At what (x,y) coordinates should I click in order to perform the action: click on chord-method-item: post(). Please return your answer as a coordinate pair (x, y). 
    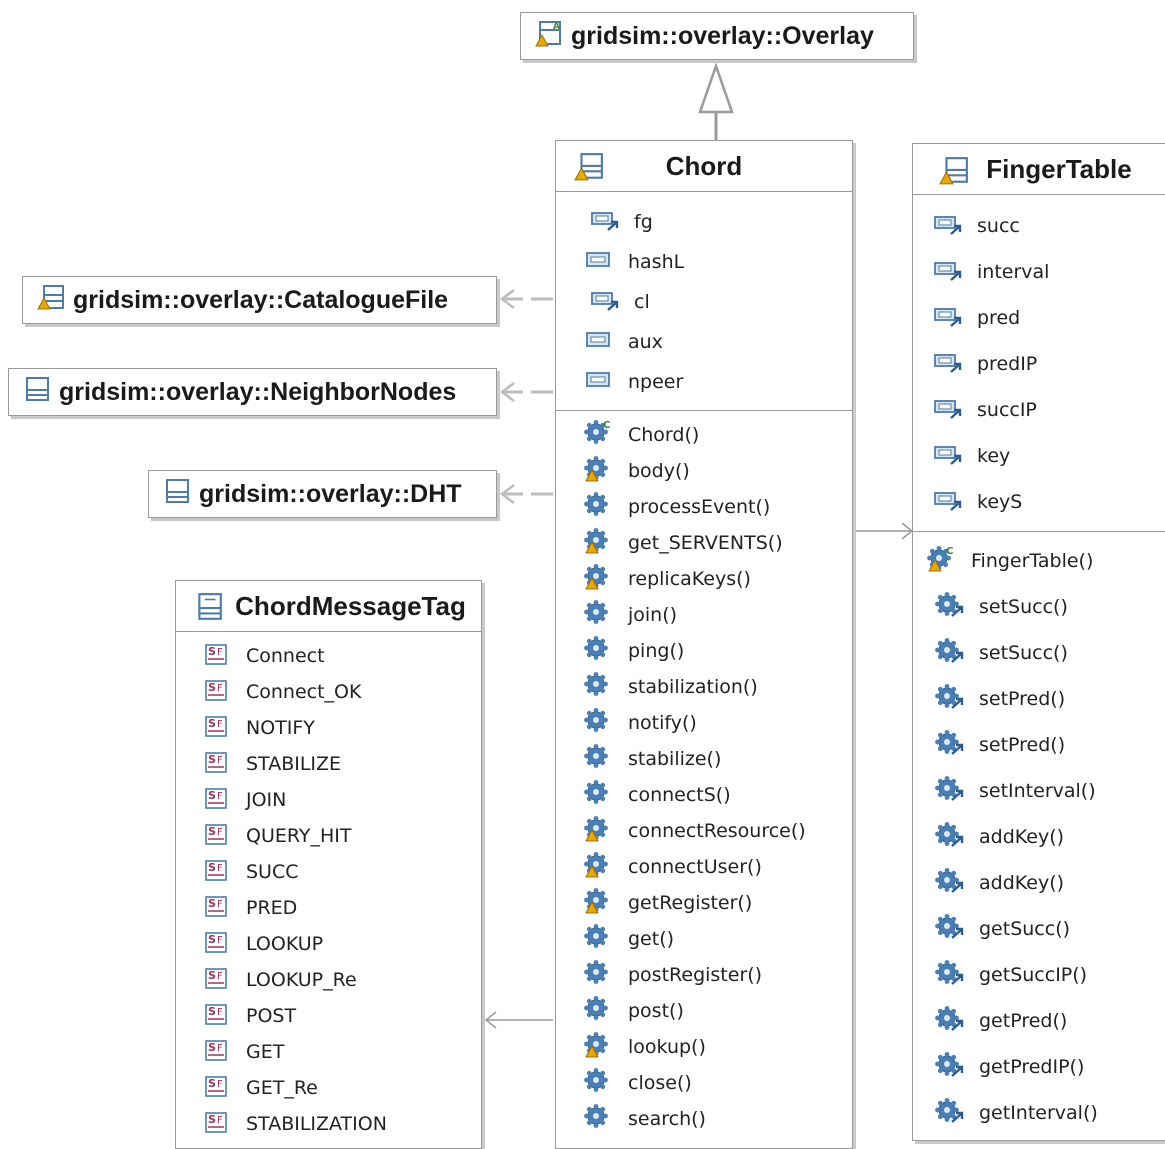
    Looking at the image, I should click on (718, 1011).